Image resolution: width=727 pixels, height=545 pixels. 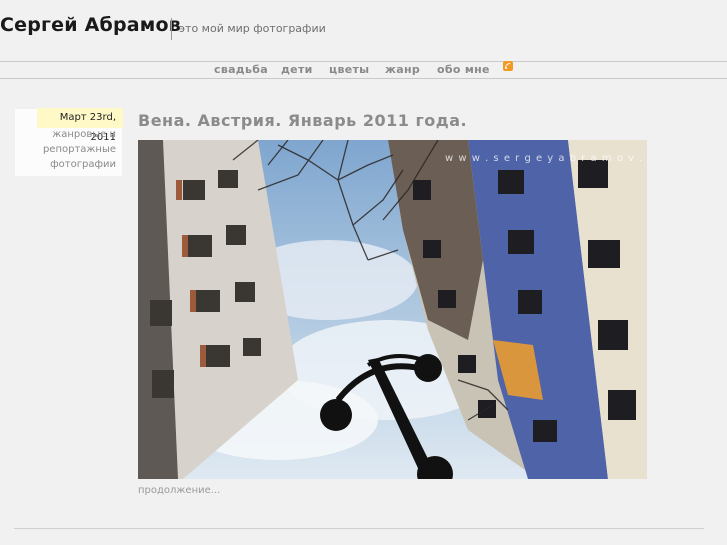 I want to click on category-line: фотографии, so click(x=66, y=164).